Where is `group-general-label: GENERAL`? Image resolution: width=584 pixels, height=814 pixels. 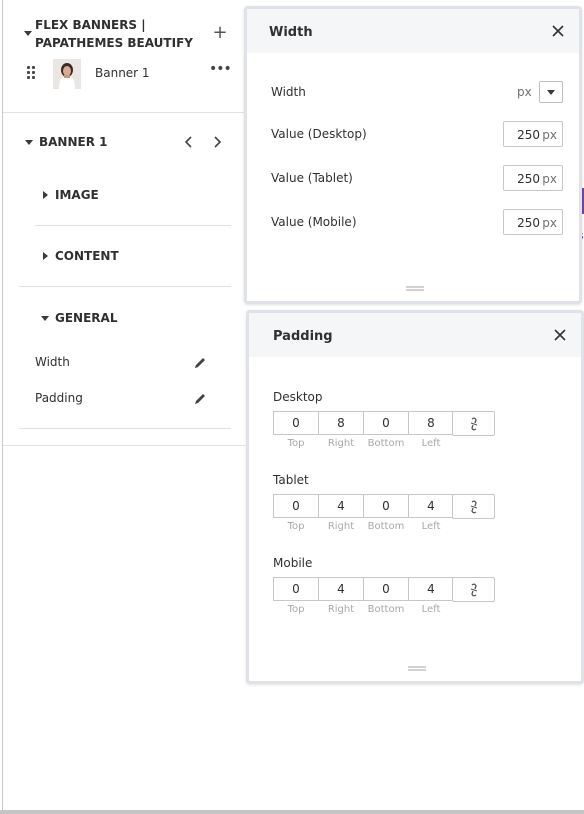 group-general-label: GENERAL is located at coordinates (86, 318).